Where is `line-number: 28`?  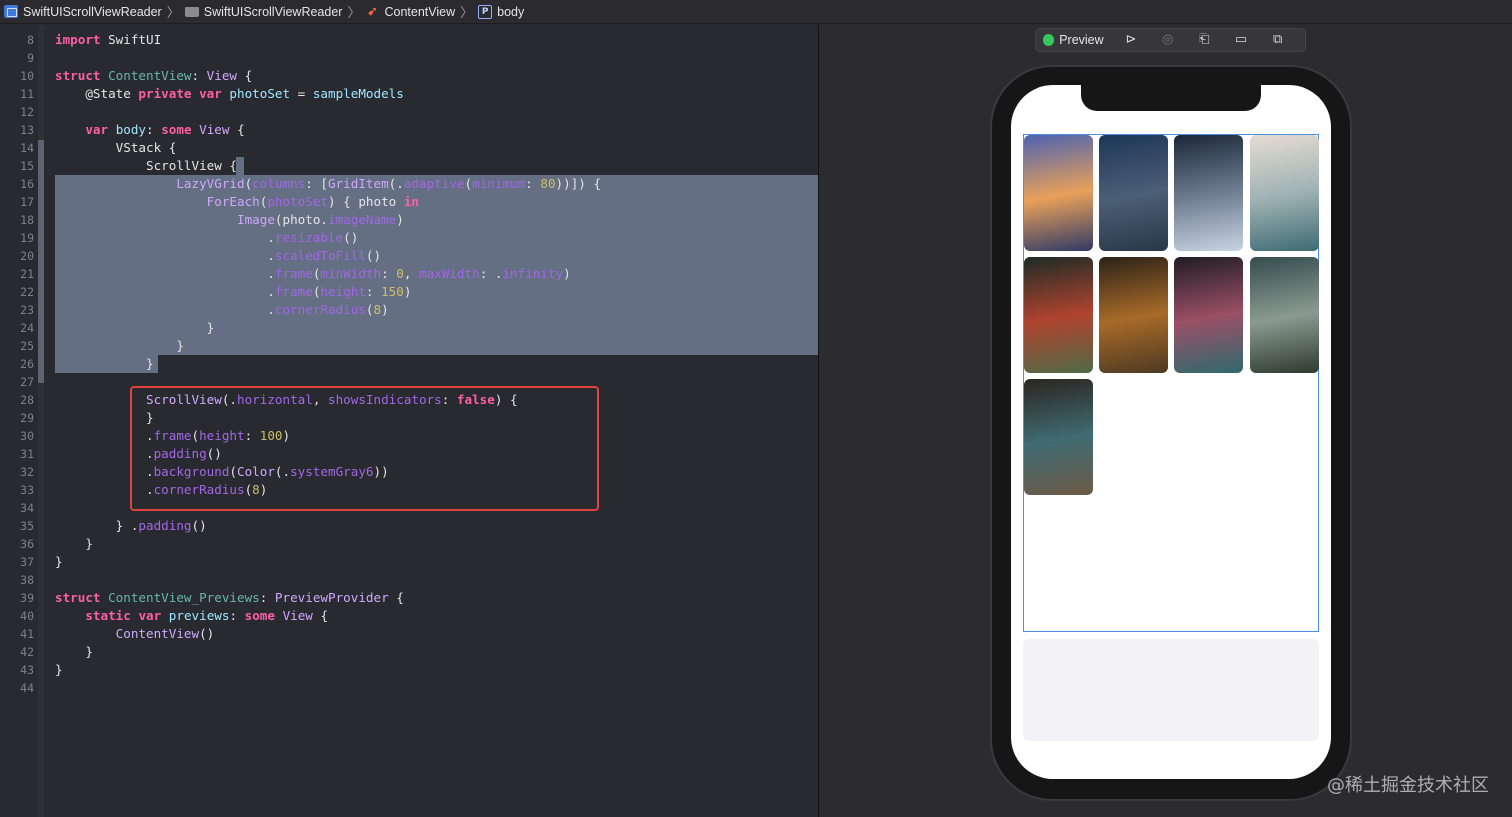
line-number: 28 is located at coordinates (27, 400).